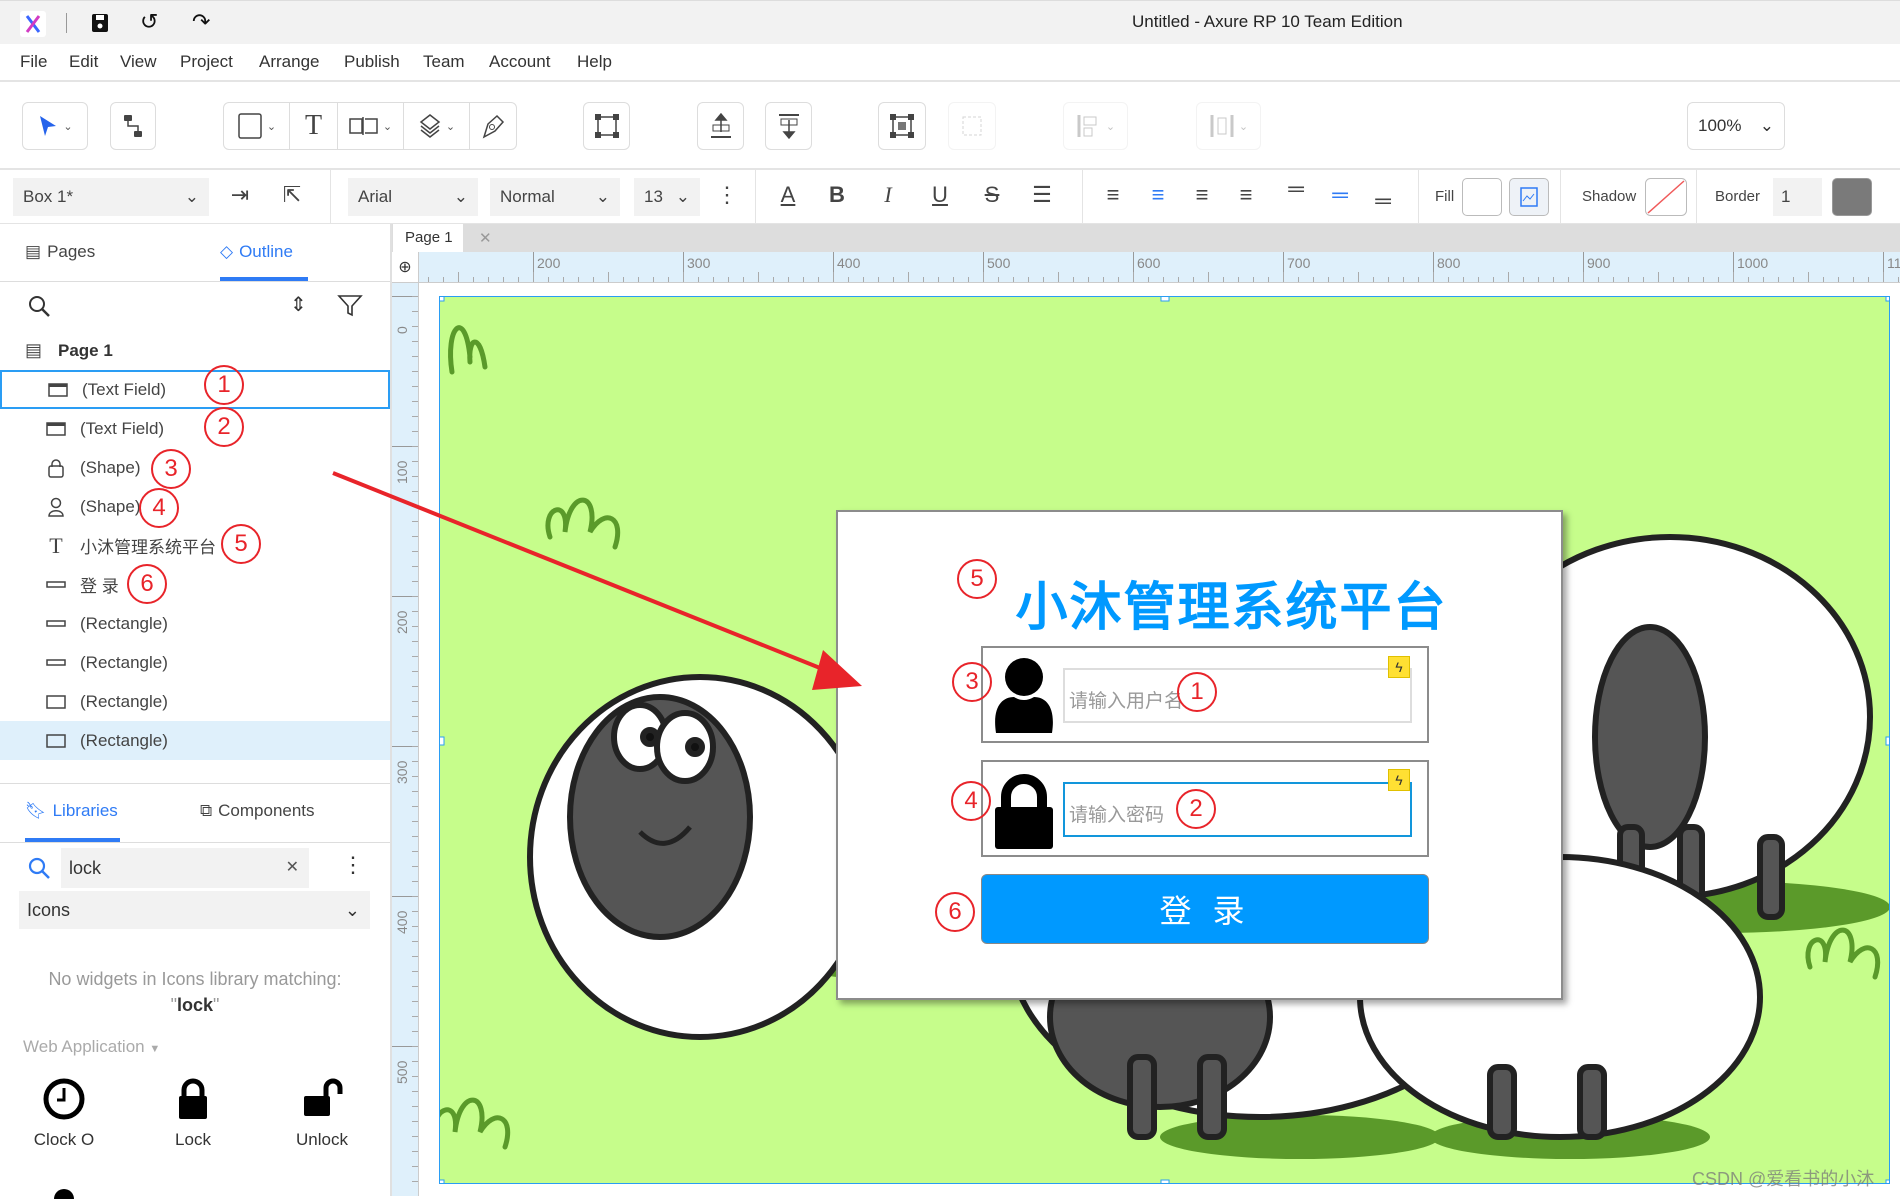 The image size is (1900, 1199). What do you see at coordinates (195, 584) in the screenshot?
I see `outline-item: 登 录` at bounding box center [195, 584].